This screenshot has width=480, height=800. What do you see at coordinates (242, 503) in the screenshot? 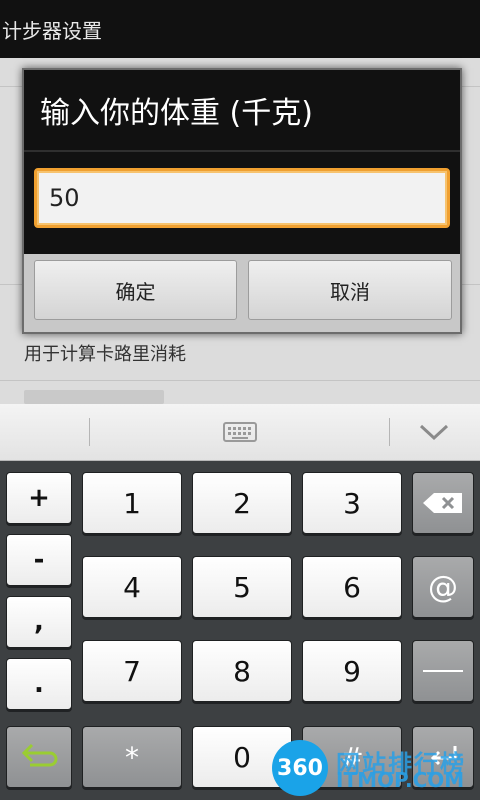
I see `key-2: 2` at bounding box center [242, 503].